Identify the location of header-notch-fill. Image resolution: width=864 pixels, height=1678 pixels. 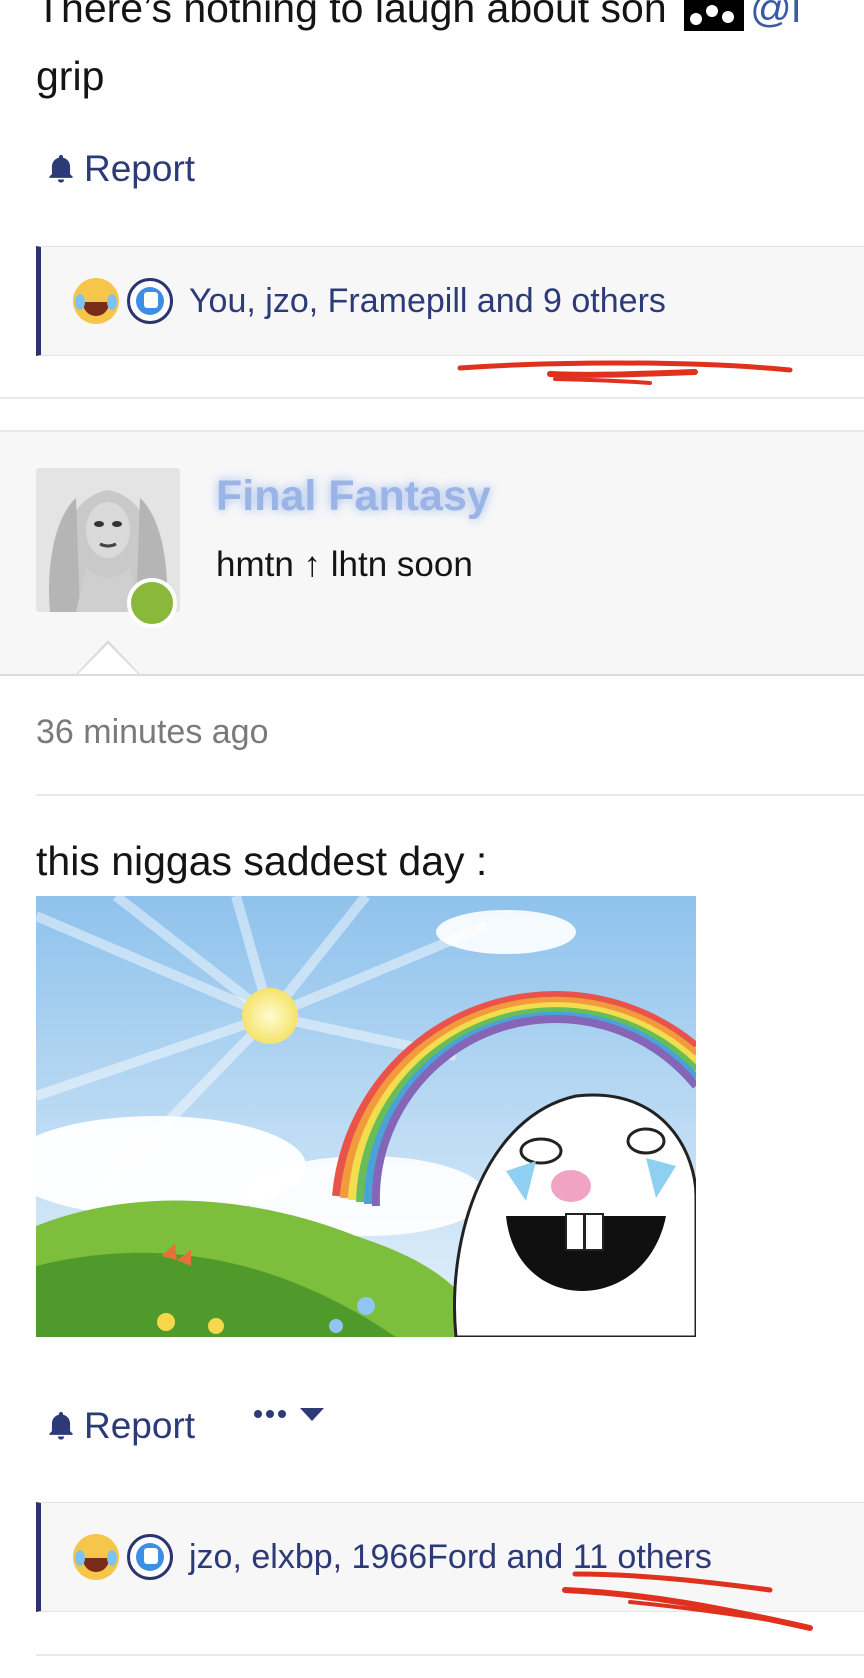
(108, 659).